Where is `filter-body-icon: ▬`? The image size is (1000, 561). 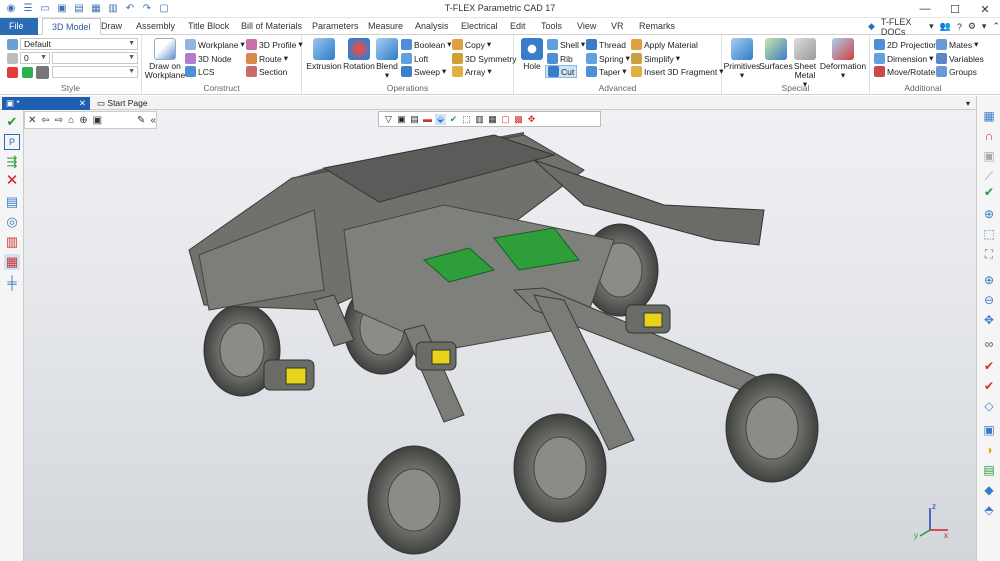 filter-body-icon: ▬ is located at coordinates (427, 119).